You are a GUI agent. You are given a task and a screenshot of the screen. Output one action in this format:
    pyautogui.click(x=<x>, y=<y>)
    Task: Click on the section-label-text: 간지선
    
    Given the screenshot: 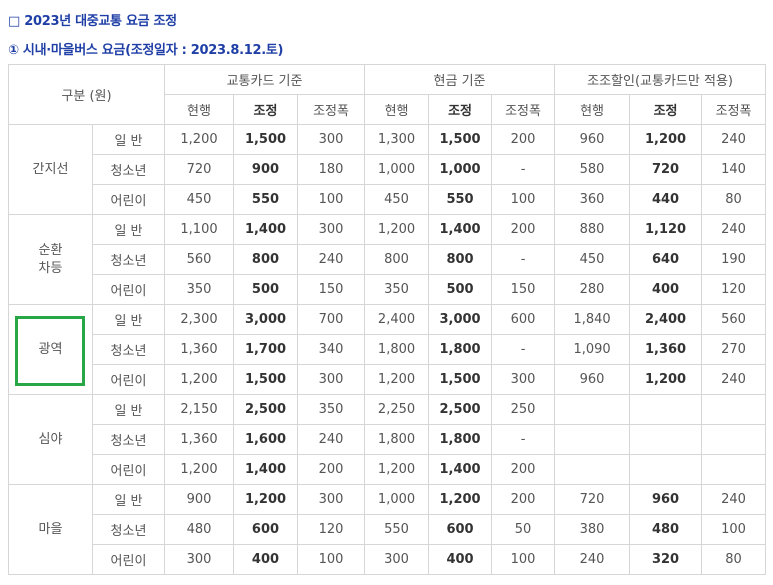 What is the action you would take?
    pyautogui.click(x=50, y=169)
    